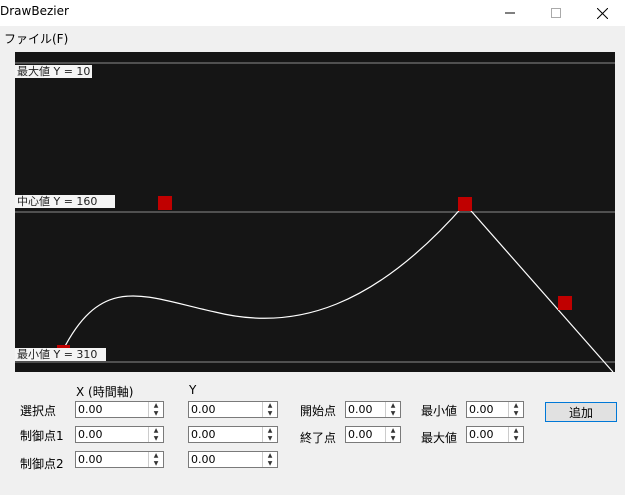 The width and height of the screenshot is (625, 495). I want to click on control-point-2-x-stepper: ▲▼, so click(119, 459).